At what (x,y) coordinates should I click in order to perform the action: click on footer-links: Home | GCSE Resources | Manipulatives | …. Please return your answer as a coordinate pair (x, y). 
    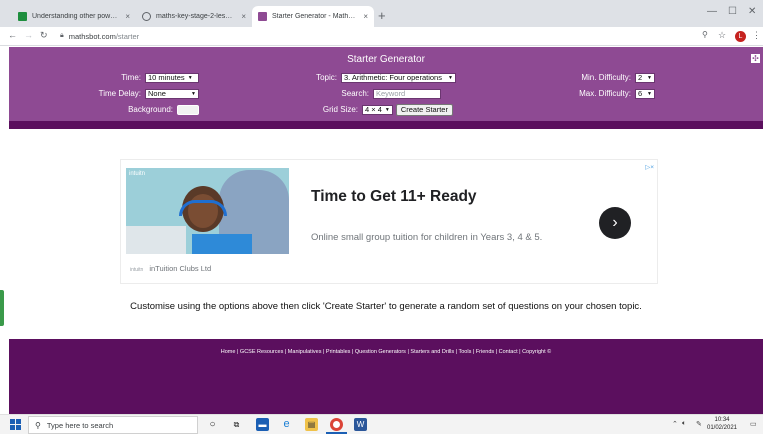
    Looking at the image, I should click on (386, 352).